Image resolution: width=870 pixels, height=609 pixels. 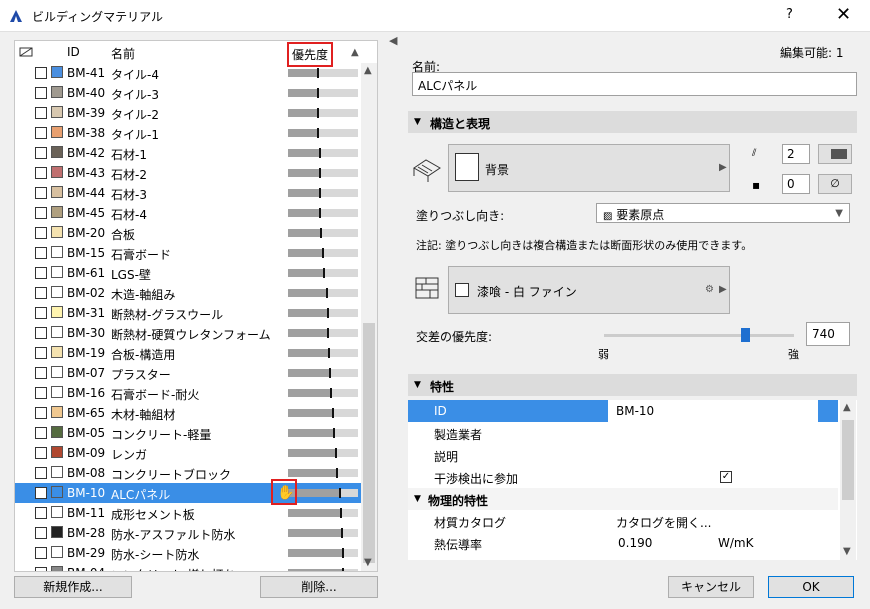 What do you see at coordinates (745, 335) in the screenshot?
I see `intersection-slider-thumb` at bounding box center [745, 335].